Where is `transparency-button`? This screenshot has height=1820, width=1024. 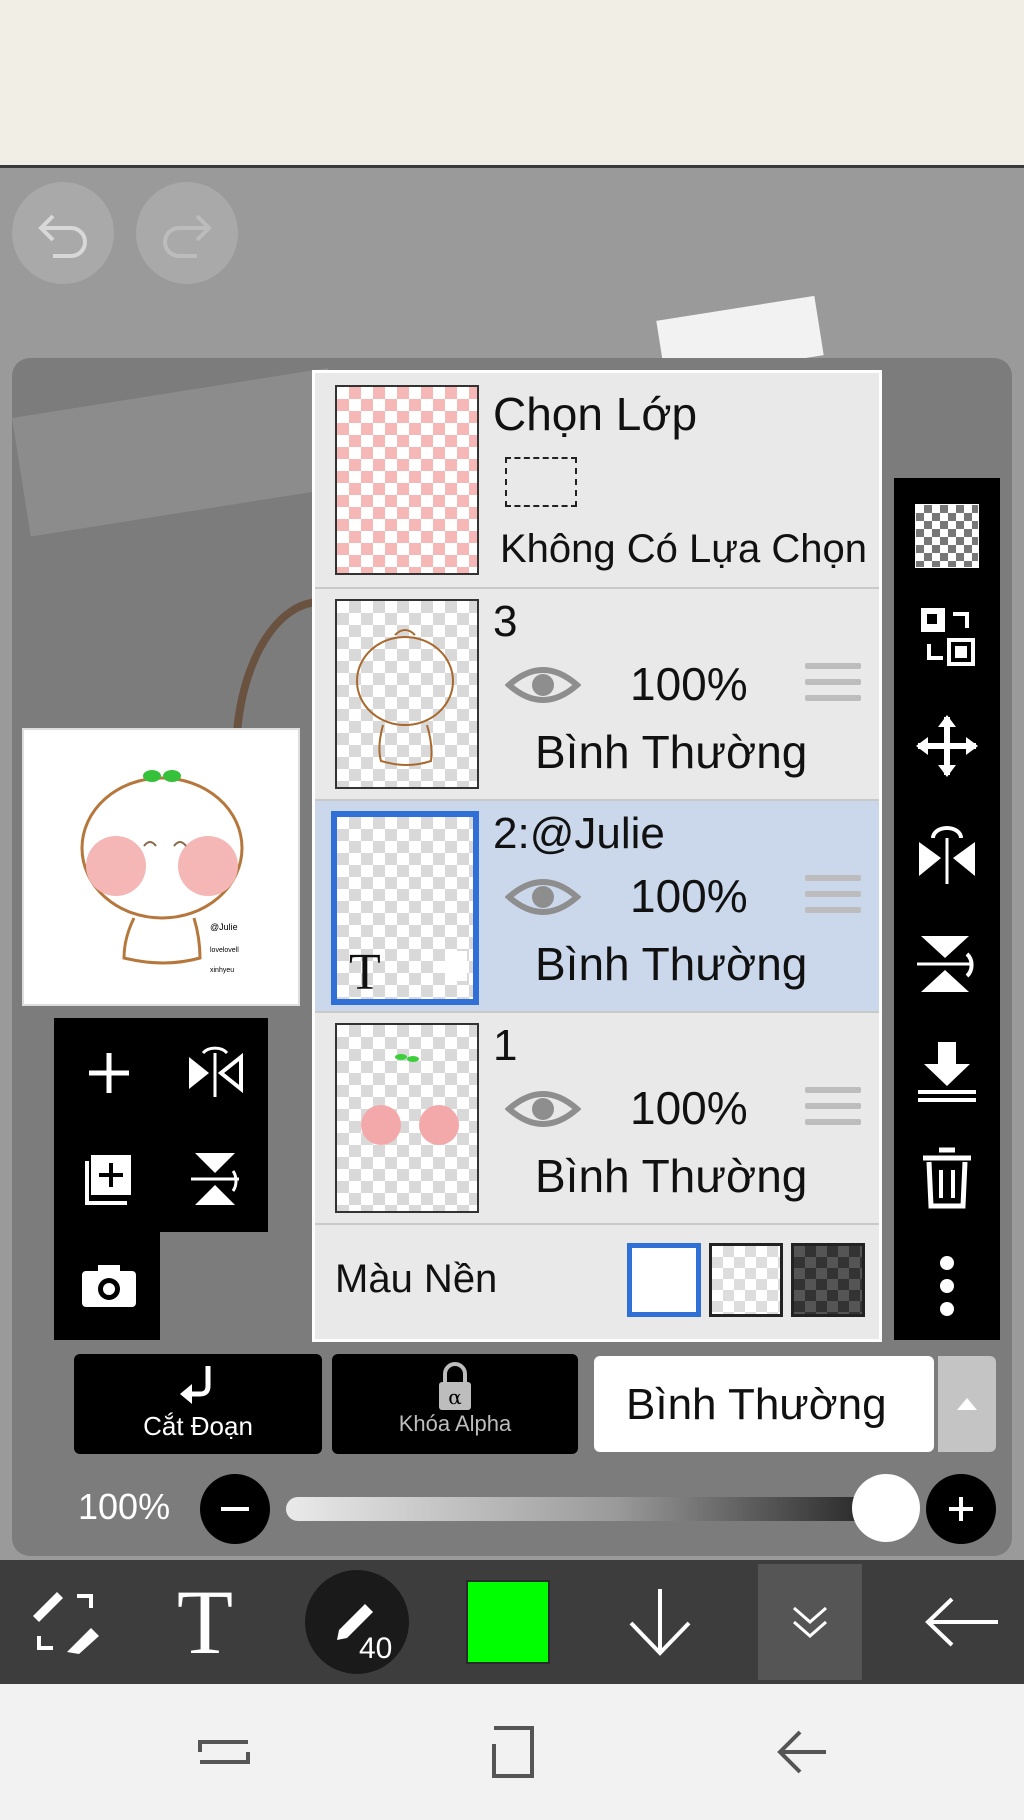
transparency-button is located at coordinates (947, 536).